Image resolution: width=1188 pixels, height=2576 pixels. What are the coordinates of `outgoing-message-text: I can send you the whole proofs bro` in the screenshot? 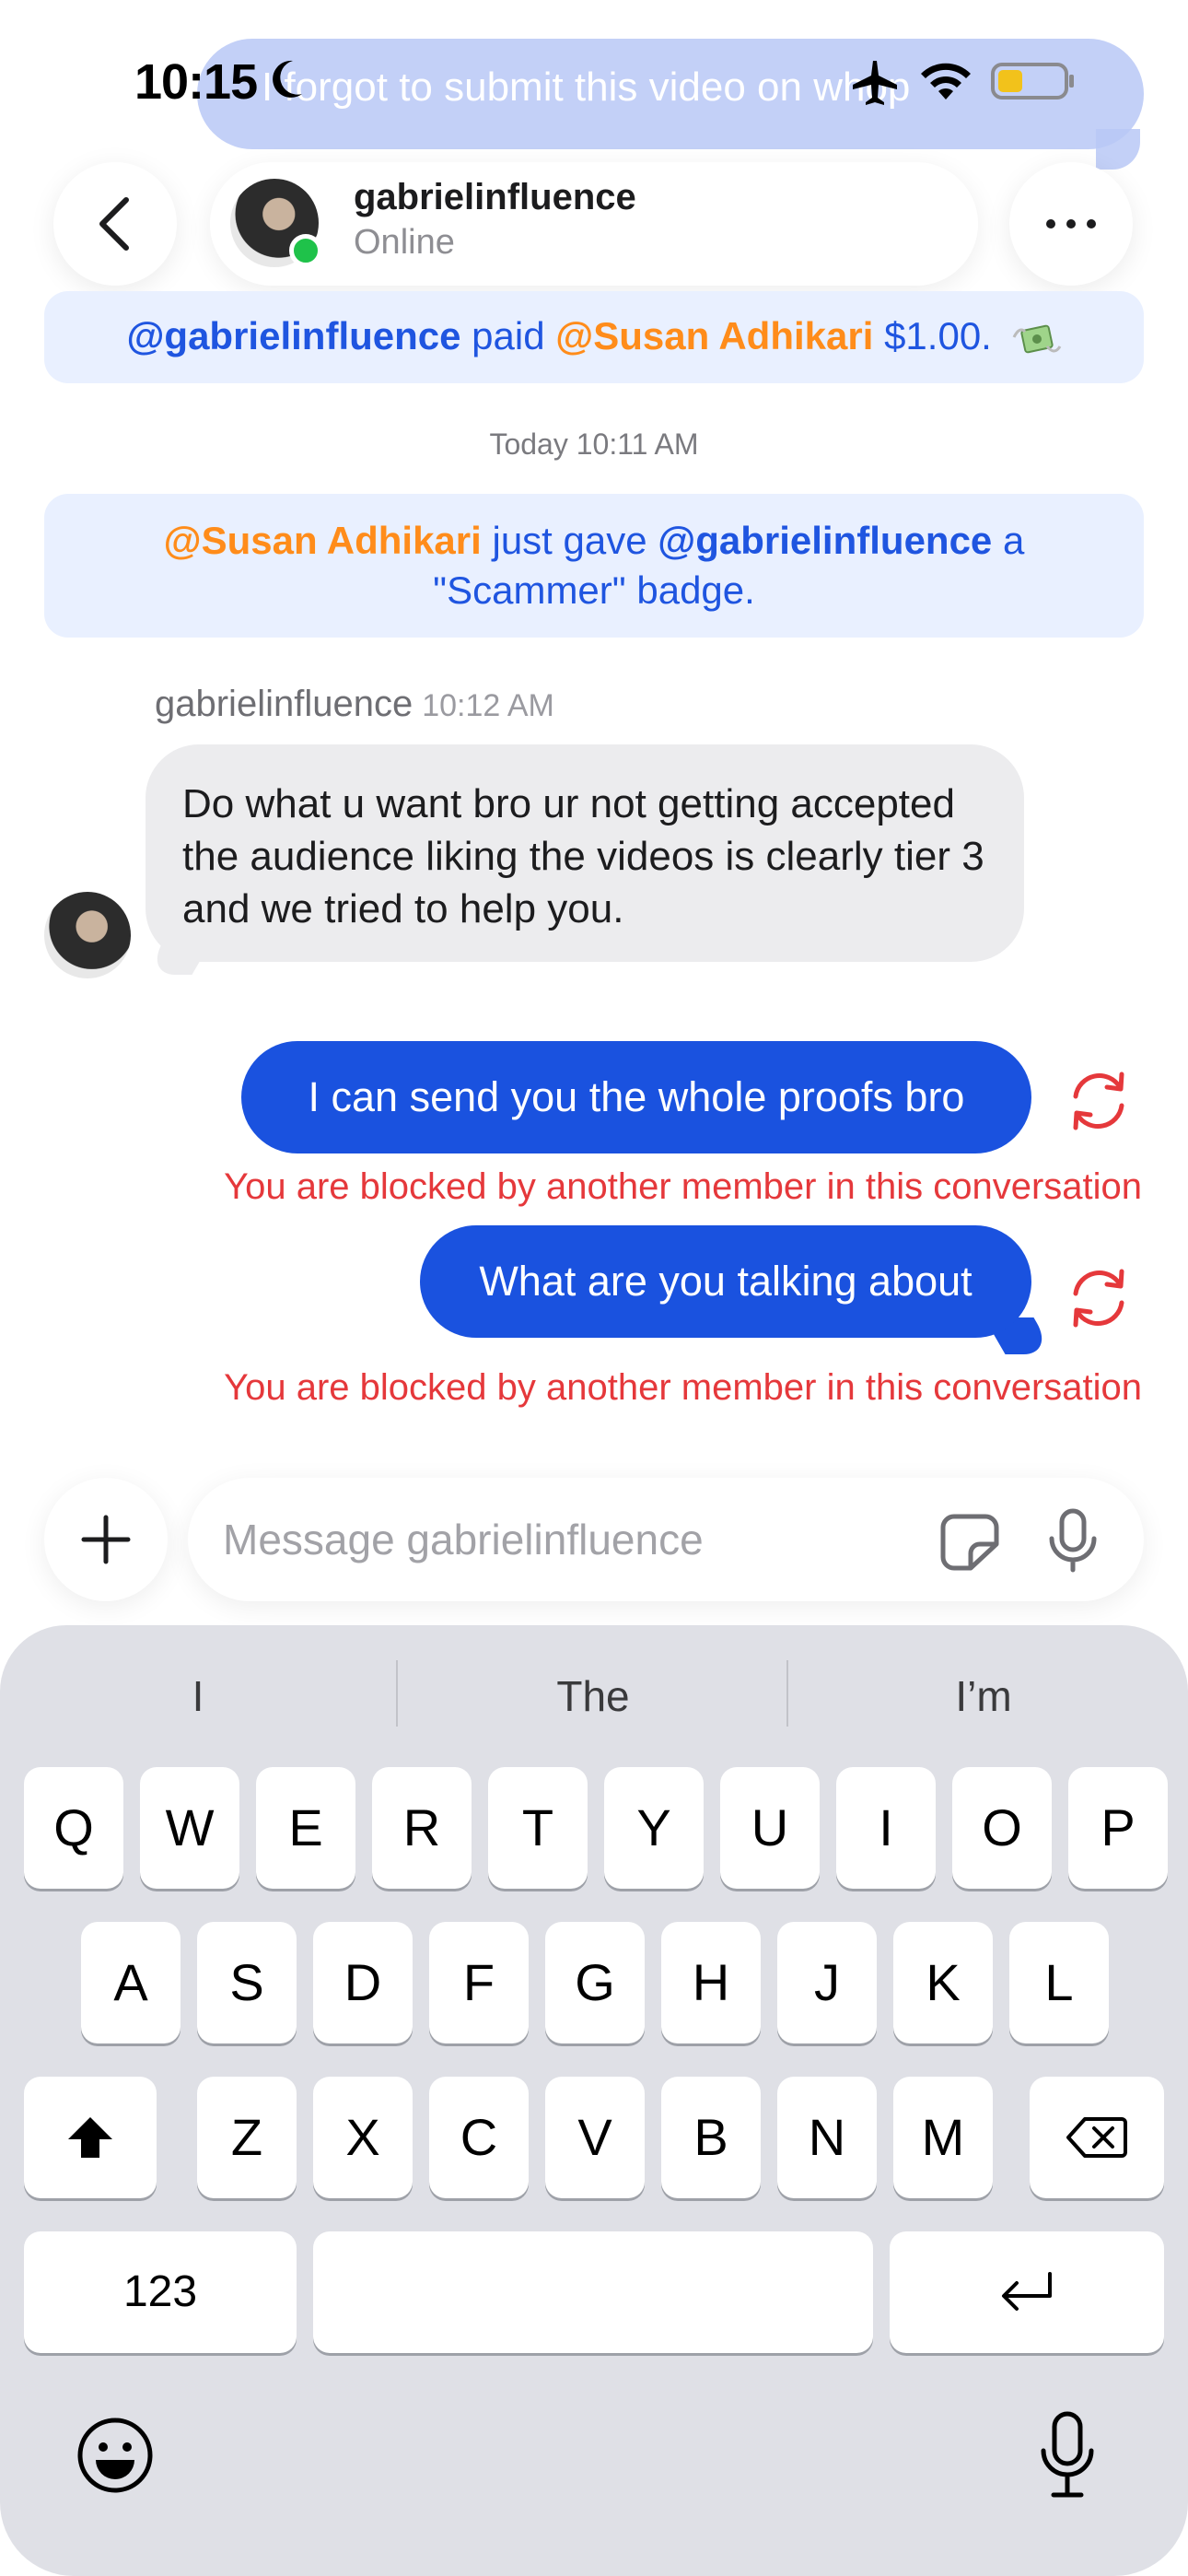 It's located at (637, 1096).